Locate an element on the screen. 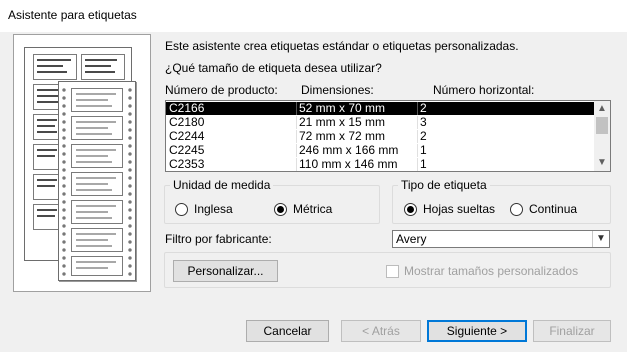 The width and height of the screenshot is (627, 352). label-sheet-front is located at coordinates (97, 181).